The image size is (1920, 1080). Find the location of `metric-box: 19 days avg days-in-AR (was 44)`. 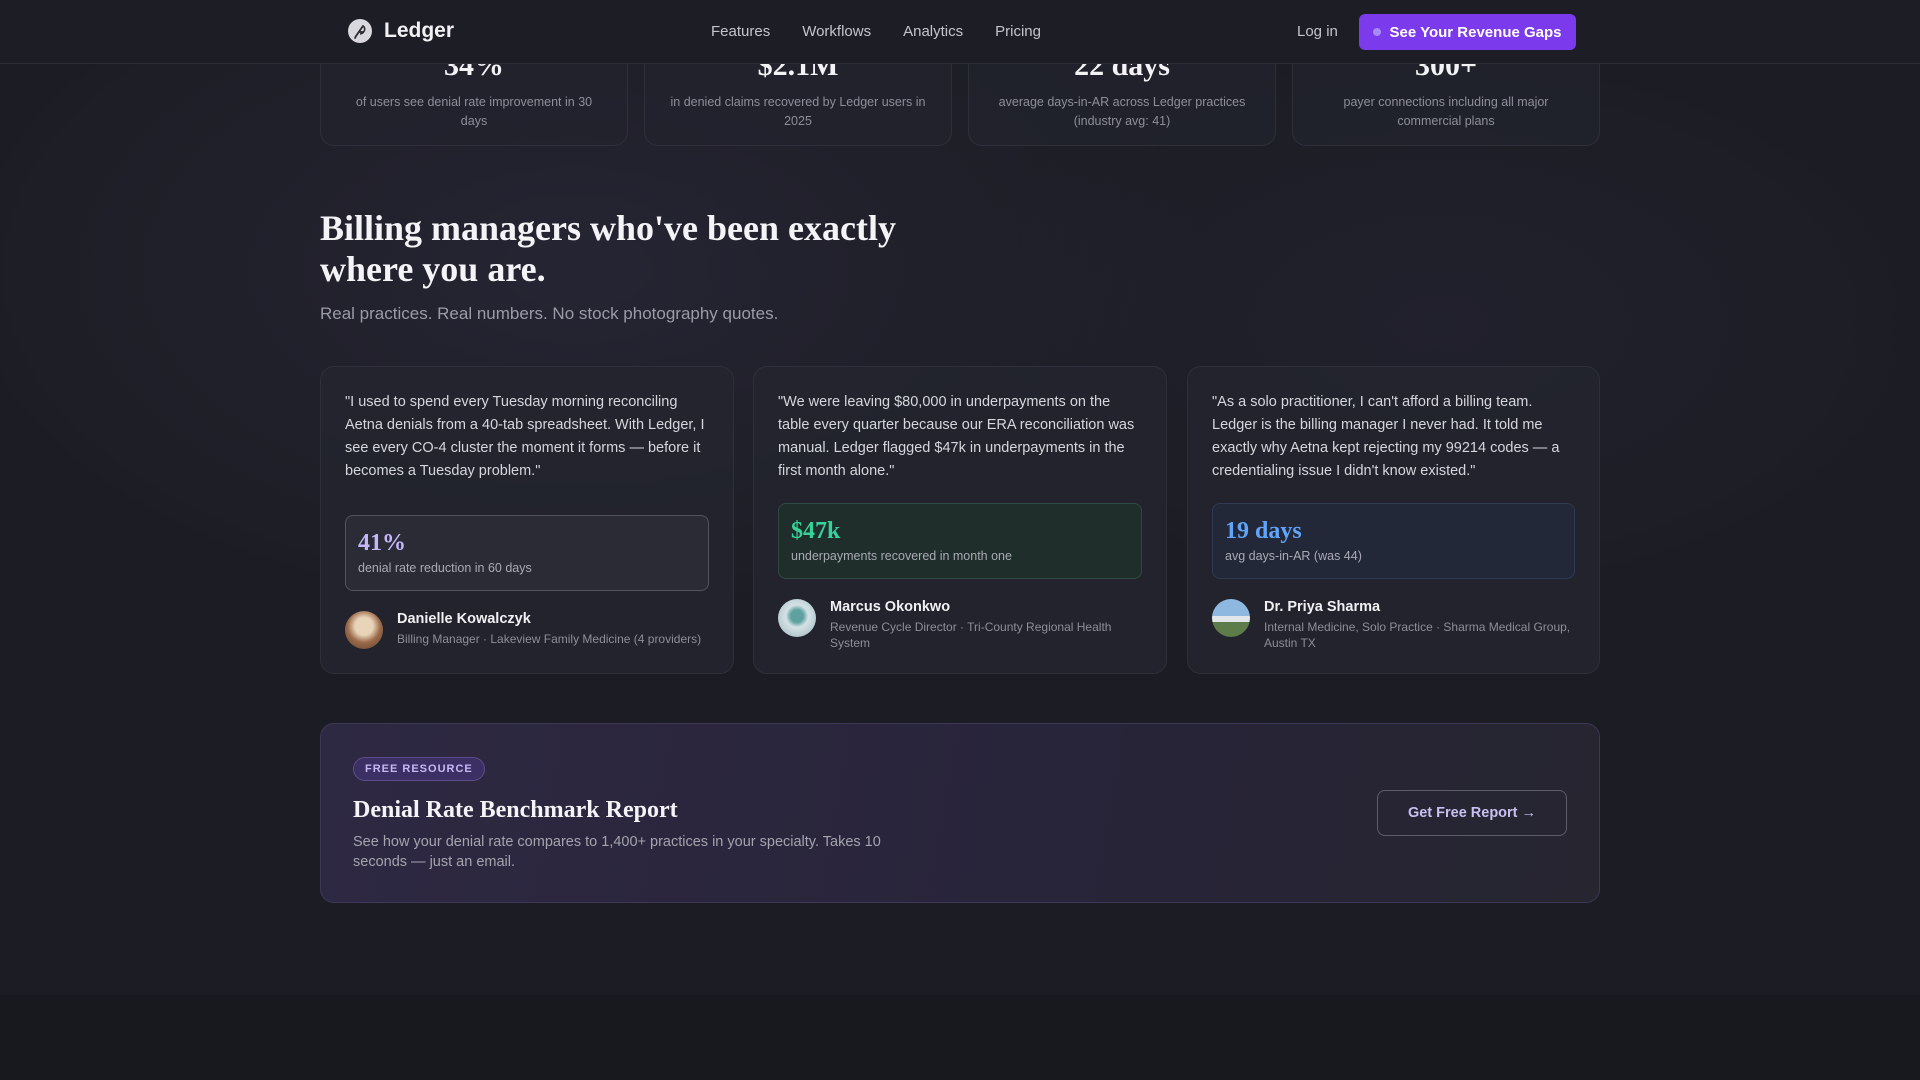

metric-box: 19 days avg days-in-AR (was 44) is located at coordinates (1393, 541).